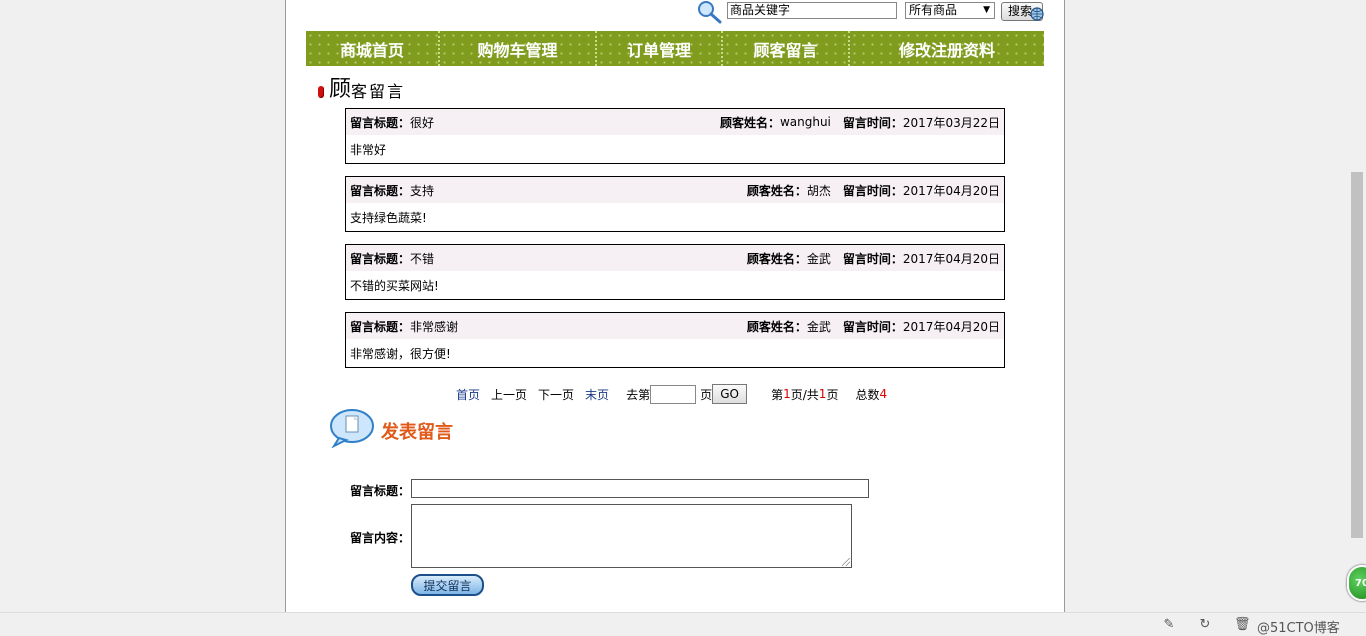 This screenshot has width=1366, height=636. What do you see at coordinates (556, 394) in the screenshot?
I see `pager-next: 下一页` at bounding box center [556, 394].